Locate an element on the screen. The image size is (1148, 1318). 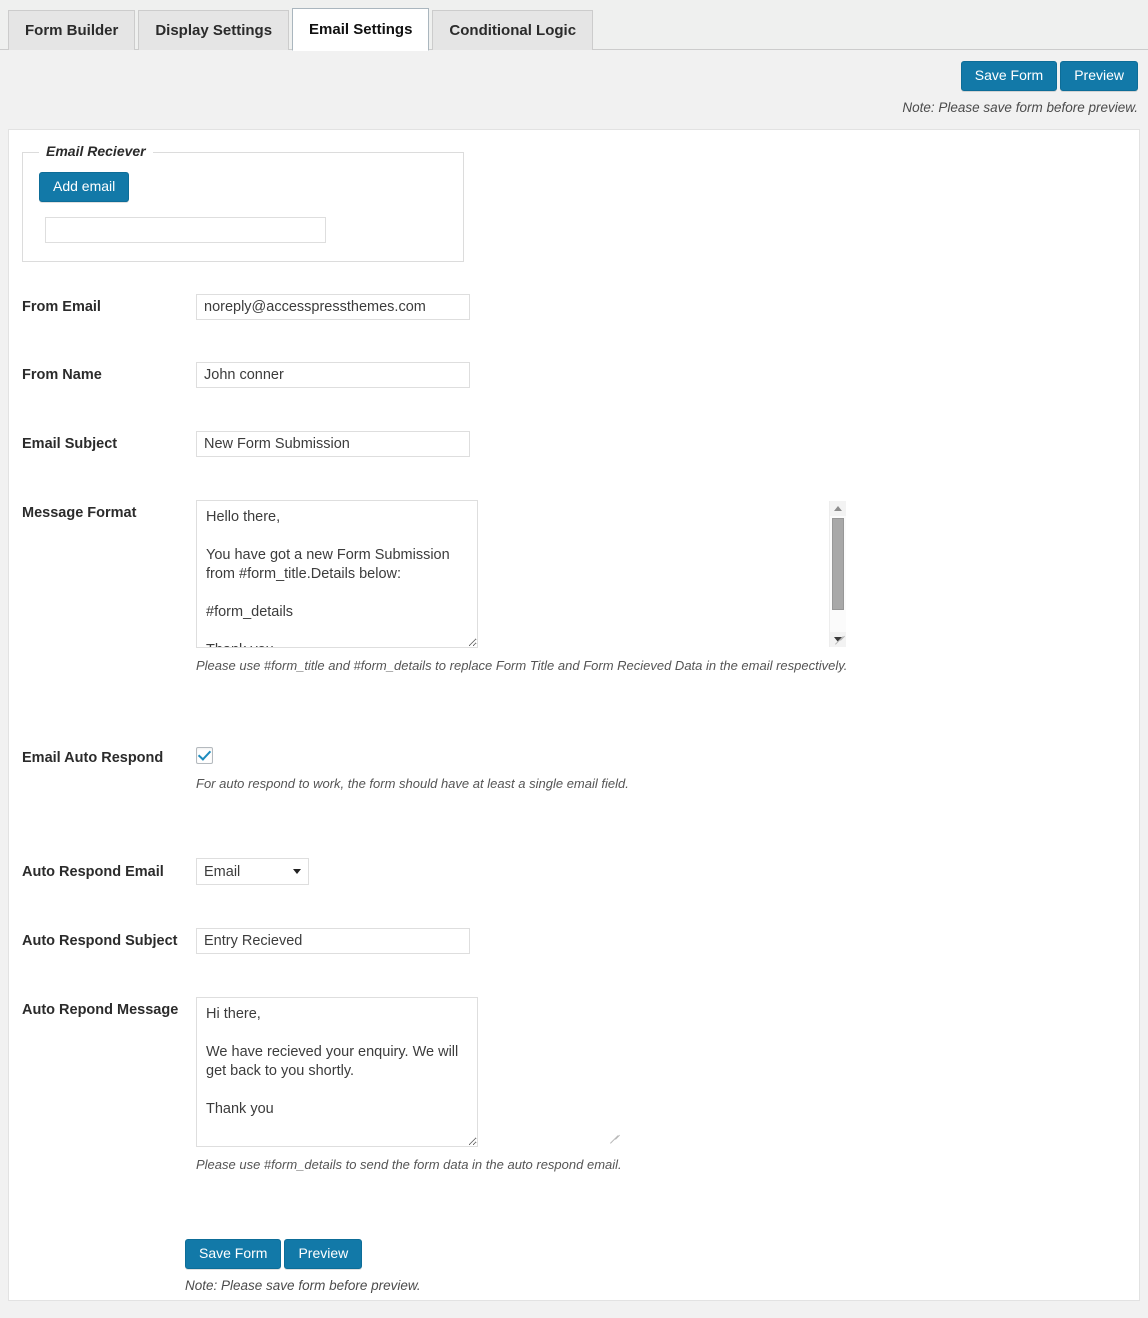
auto-respond-email-select-wrap: Email is located at coordinates (252, 871).